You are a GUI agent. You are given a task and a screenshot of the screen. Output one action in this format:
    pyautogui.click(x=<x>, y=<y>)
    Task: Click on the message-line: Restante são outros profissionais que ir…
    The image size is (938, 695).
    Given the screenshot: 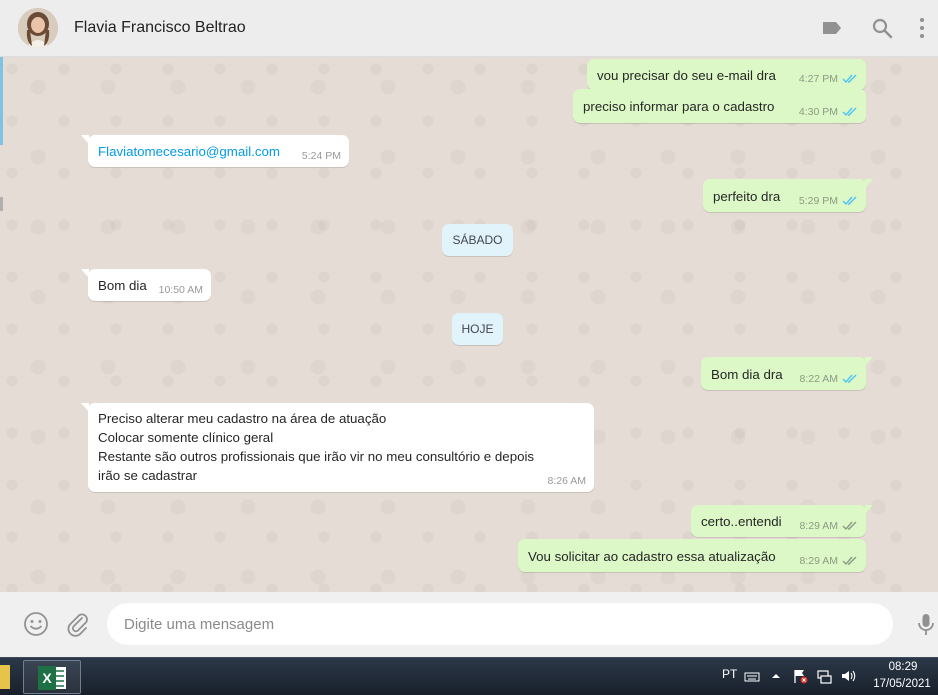 What is the action you would take?
    pyautogui.click(x=316, y=456)
    